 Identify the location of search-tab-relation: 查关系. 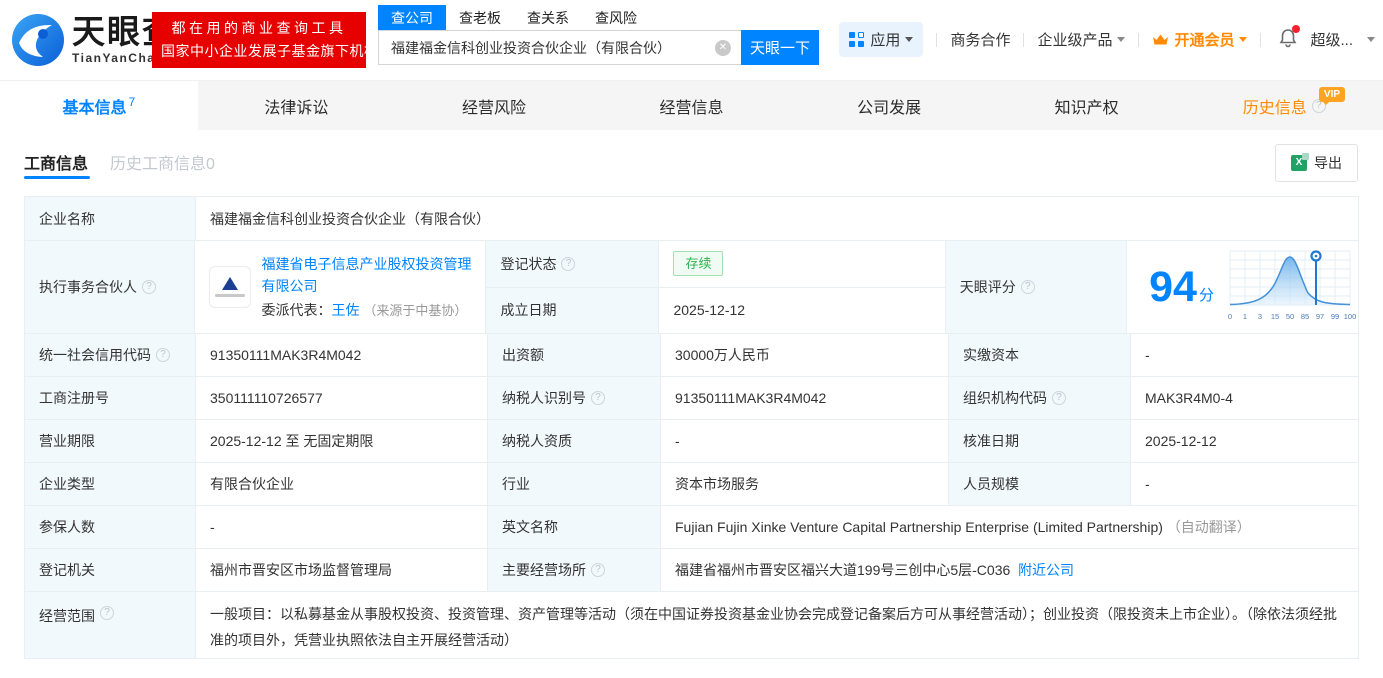
(548, 17).